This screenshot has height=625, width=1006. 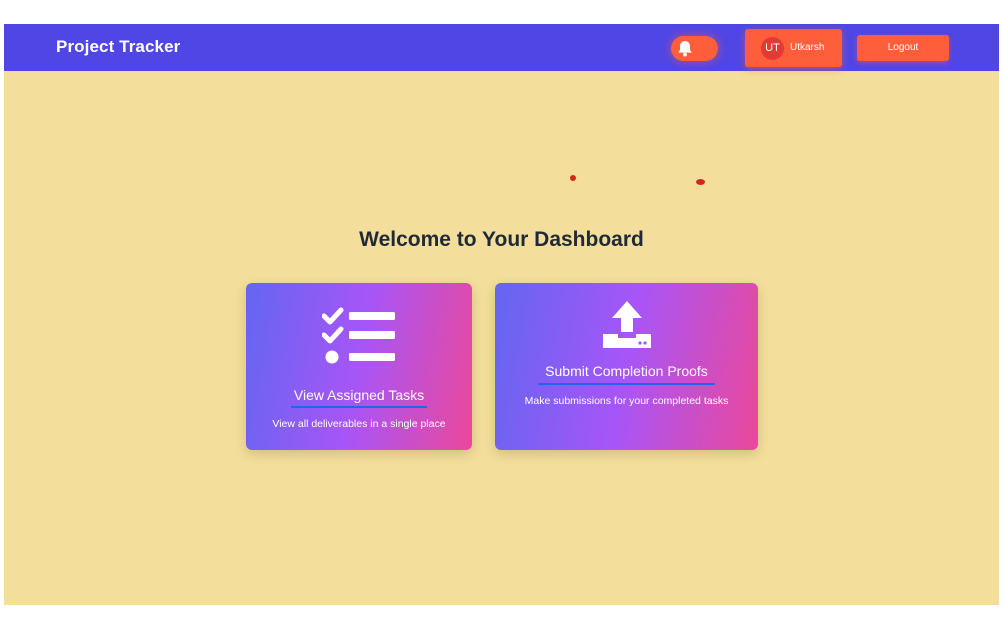 I want to click on app-title: Project Tracker, so click(x=118, y=47).